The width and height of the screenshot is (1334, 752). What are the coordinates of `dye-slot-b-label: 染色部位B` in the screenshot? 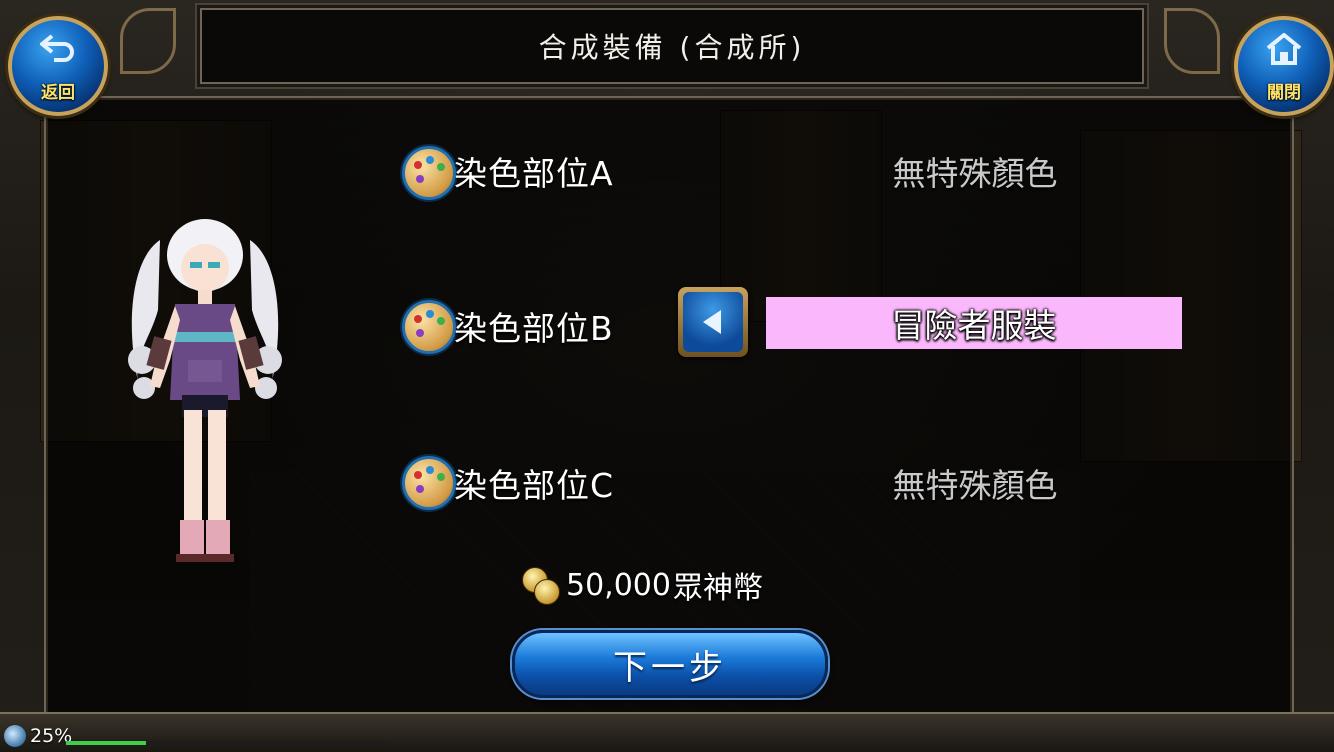 It's located at (534, 328).